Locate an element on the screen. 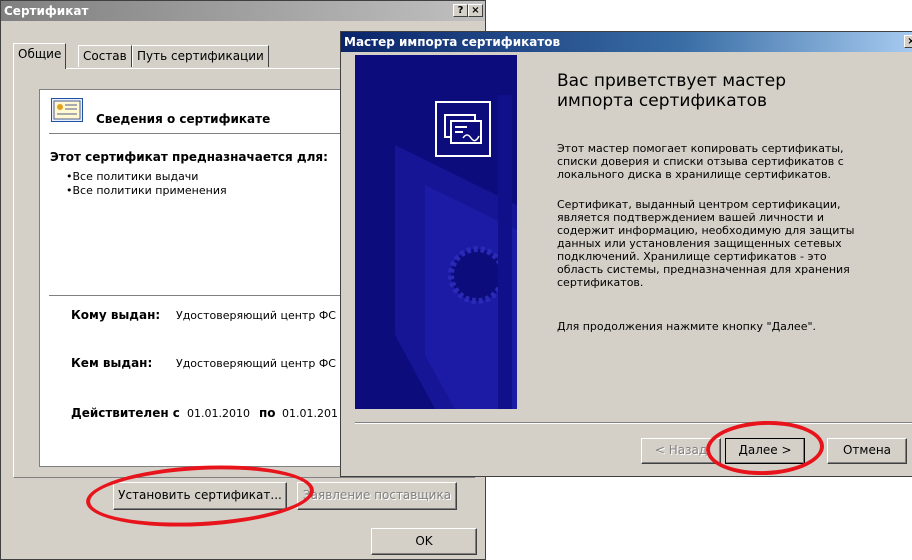 The height and width of the screenshot is (560, 912). ok-button: OK is located at coordinates (424, 541).